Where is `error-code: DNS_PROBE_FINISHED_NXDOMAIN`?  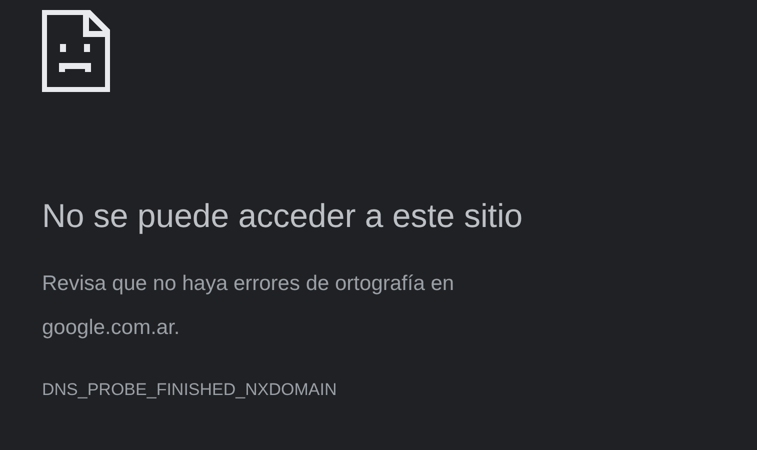
error-code: DNS_PROBE_FINISHED_NXDOMAIN is located at coordinates (189, 390).